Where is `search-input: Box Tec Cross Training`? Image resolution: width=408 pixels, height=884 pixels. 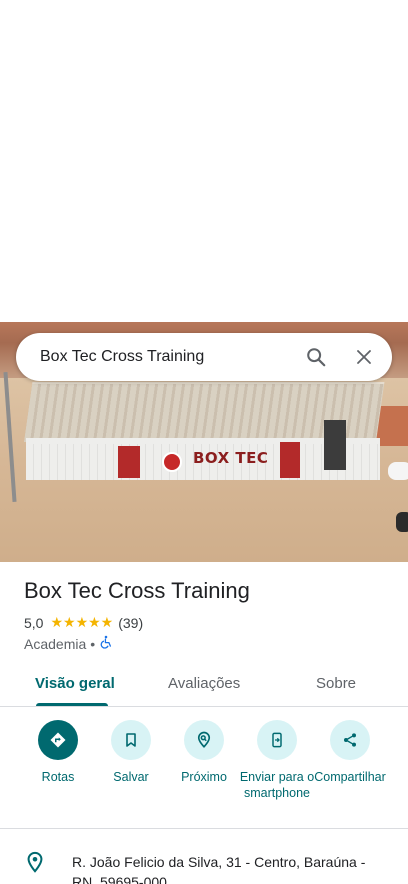
search-input: Box Tec Cross Training is located at coordinates (166, 357).